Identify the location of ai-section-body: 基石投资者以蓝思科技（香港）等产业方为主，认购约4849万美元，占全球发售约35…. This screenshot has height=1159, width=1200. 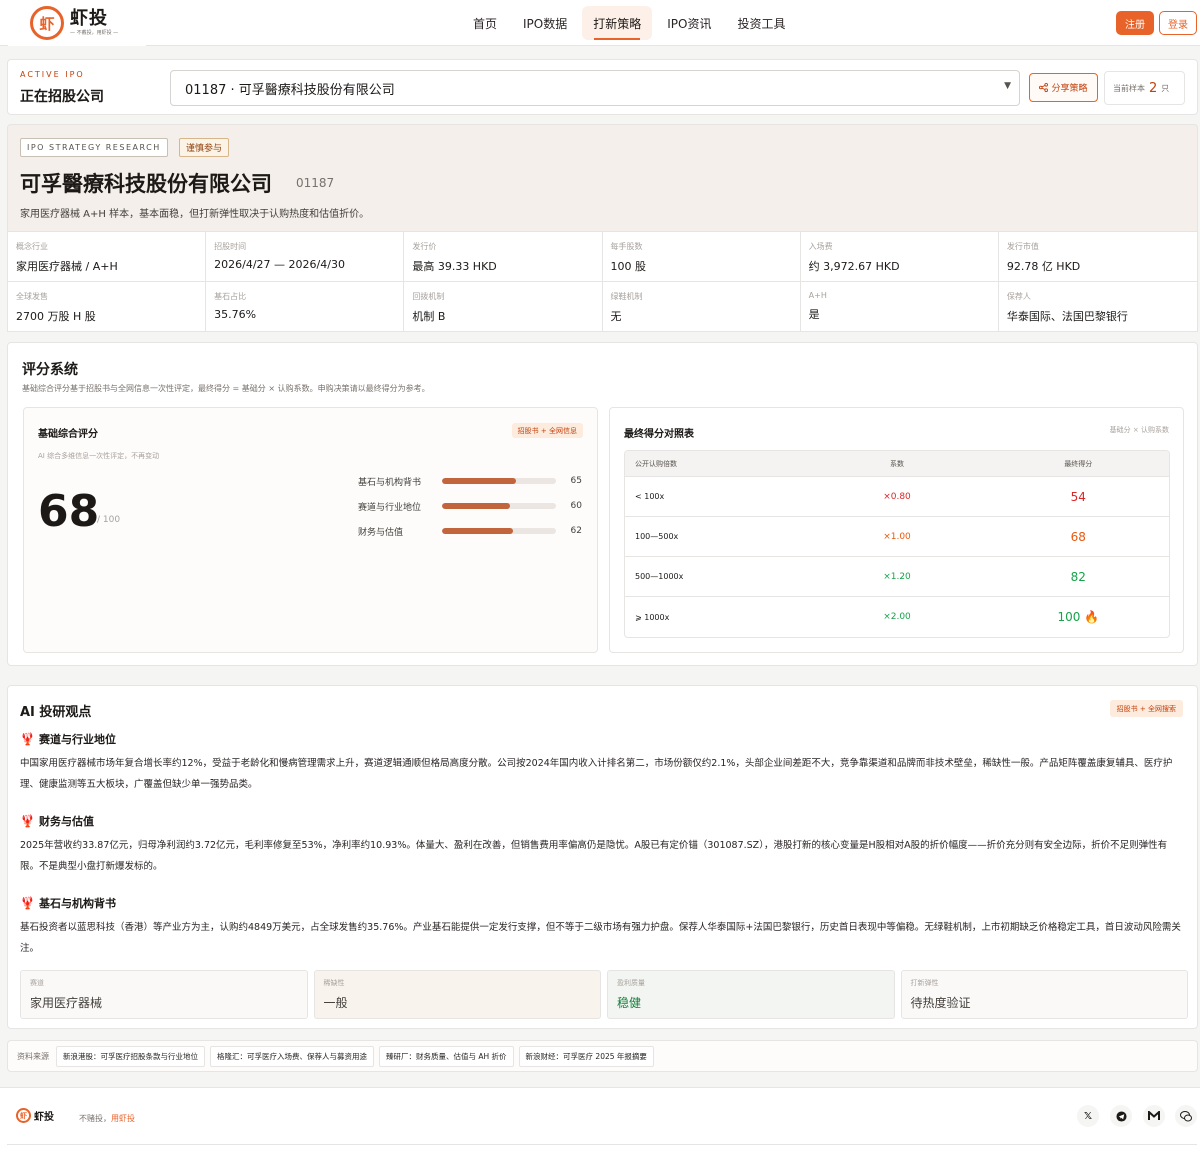
(600, 938).